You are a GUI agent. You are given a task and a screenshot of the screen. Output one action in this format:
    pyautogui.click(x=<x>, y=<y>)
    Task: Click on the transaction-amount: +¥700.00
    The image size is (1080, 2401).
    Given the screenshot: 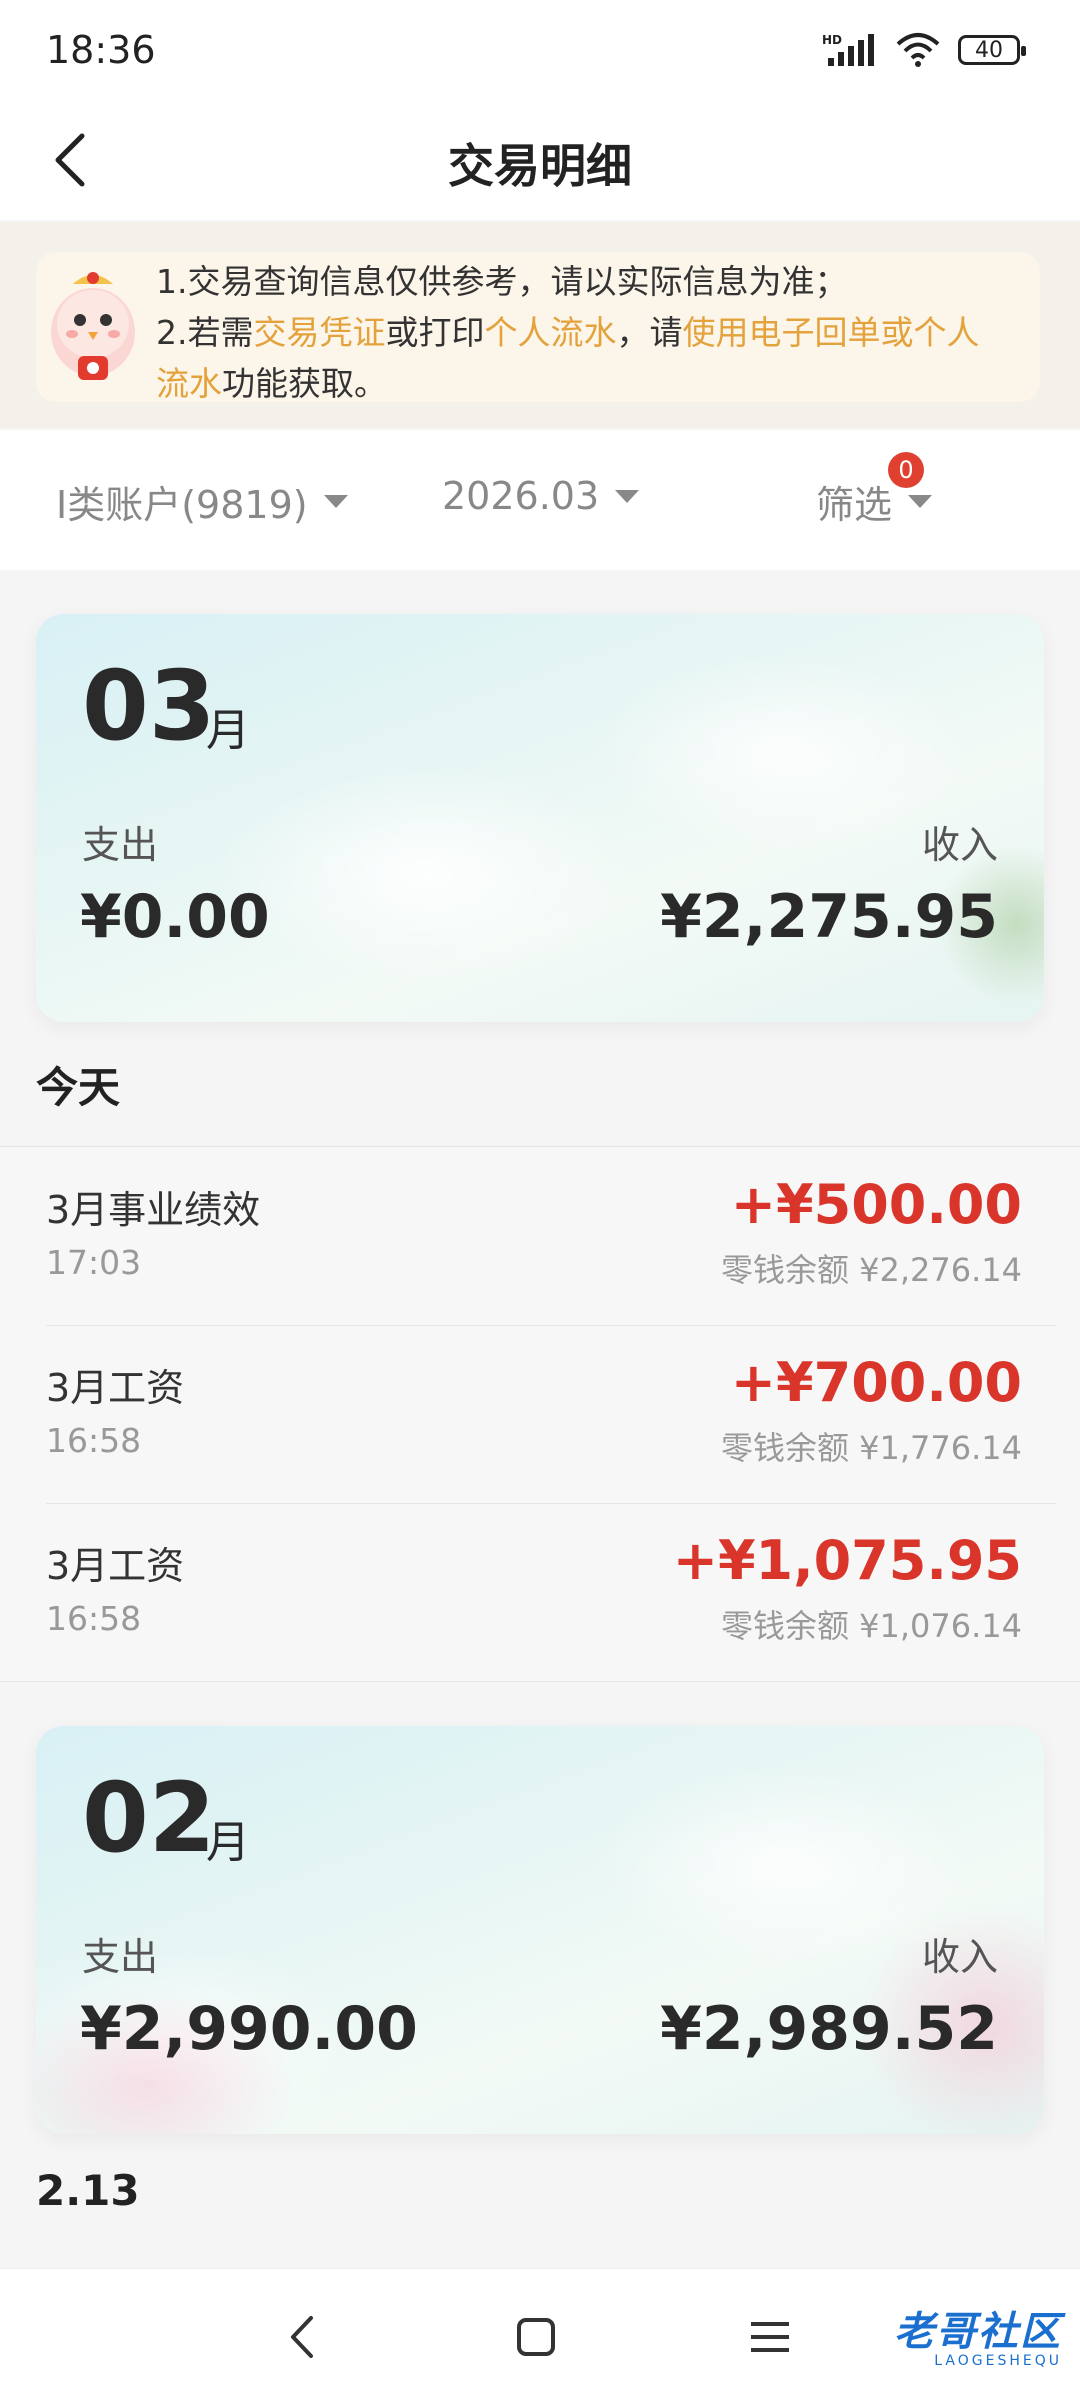 What is the action you would take?
    pyautogui.click(x=876, y=1382)
    